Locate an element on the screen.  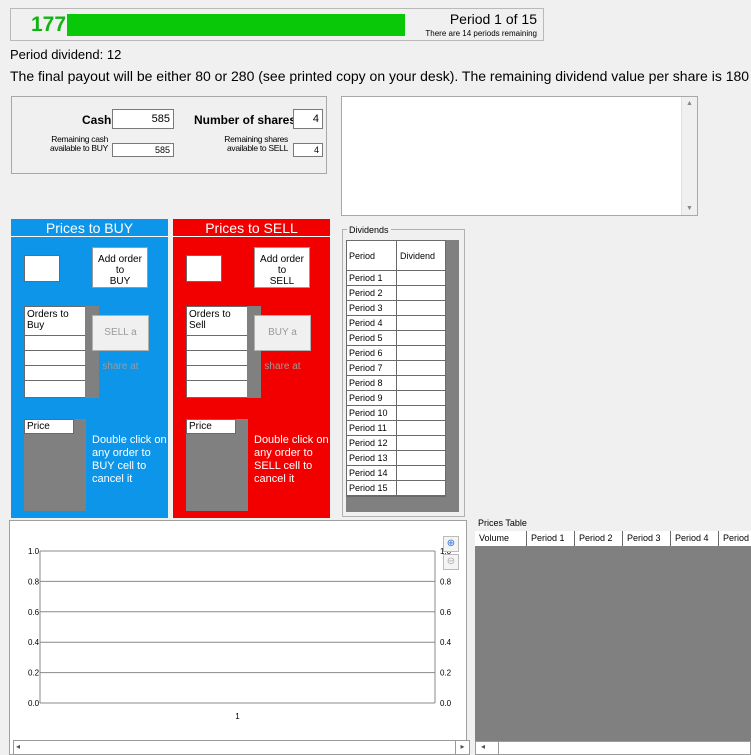
prices-column-header: Volume is located at coordinates (501, 538).